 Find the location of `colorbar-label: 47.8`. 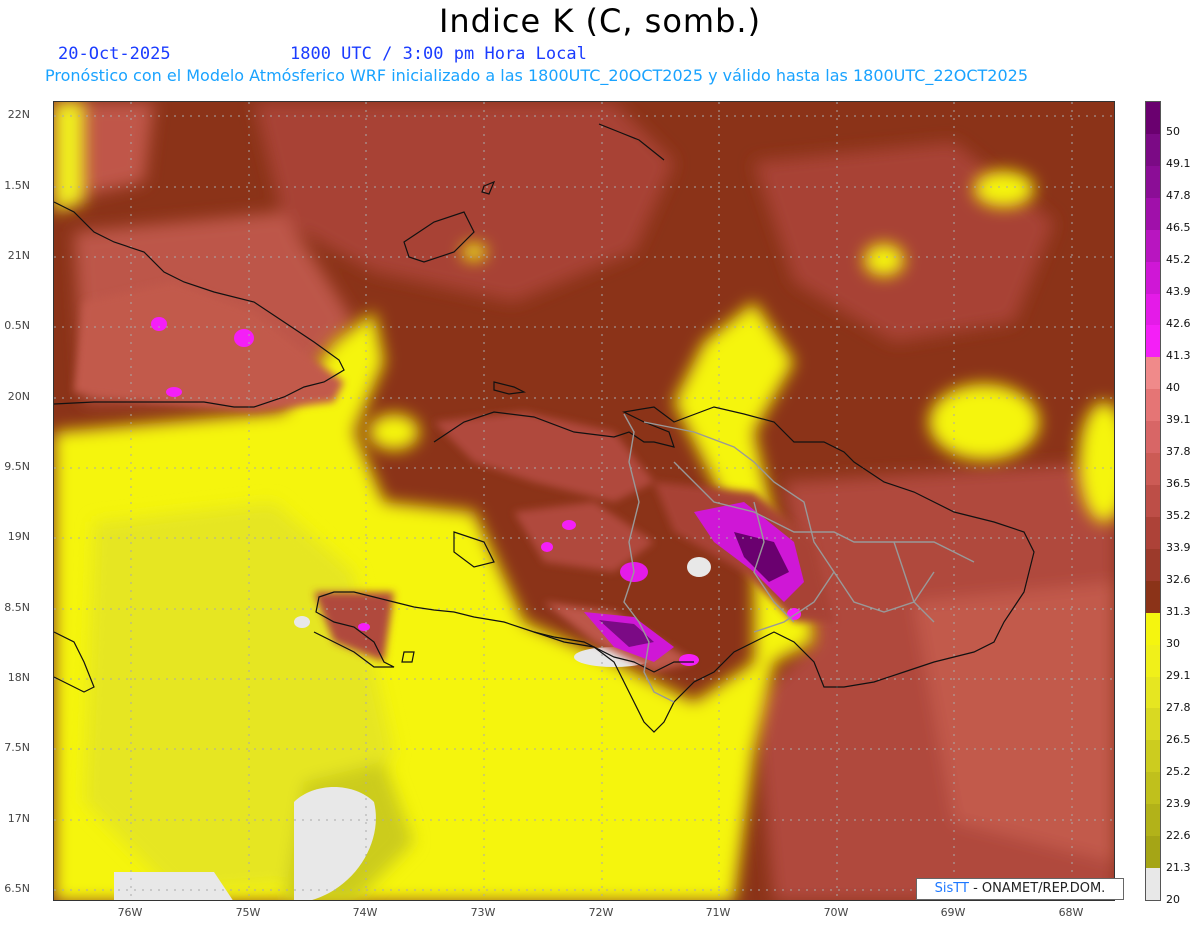

colorbar-label: 47.8 is located at coordinates (1178, 195).